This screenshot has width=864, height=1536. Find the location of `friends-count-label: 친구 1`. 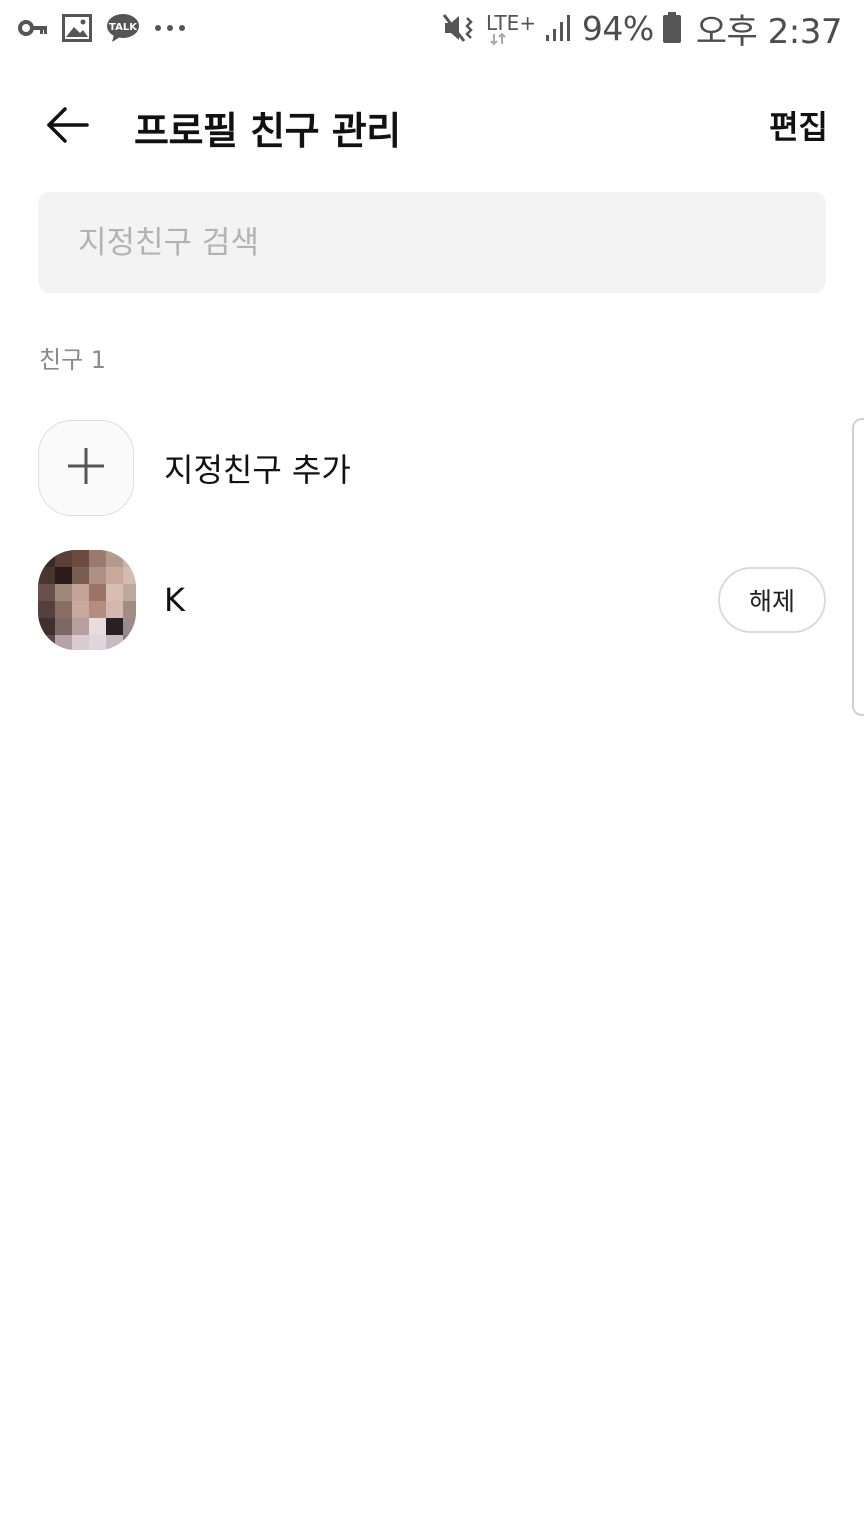

friends-count-label: 친구 1 is located at coordinates (73, 360).